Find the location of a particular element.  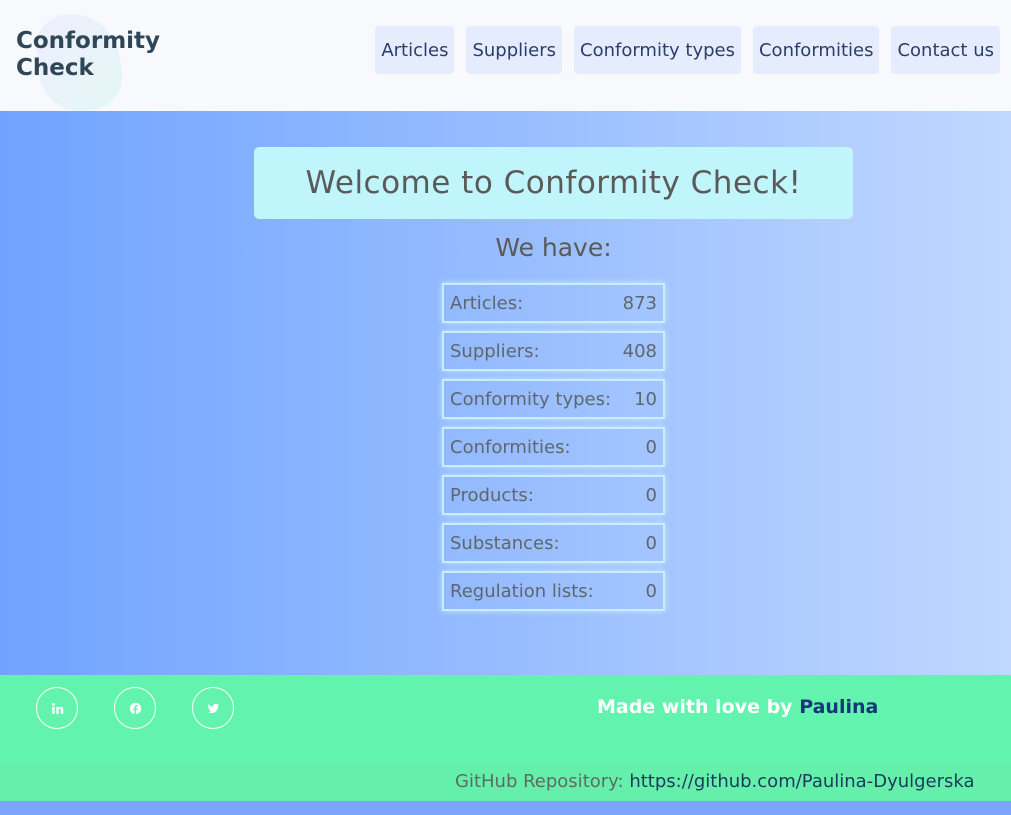

stat-label: Conformity types: is located at coordinates (531, 399).